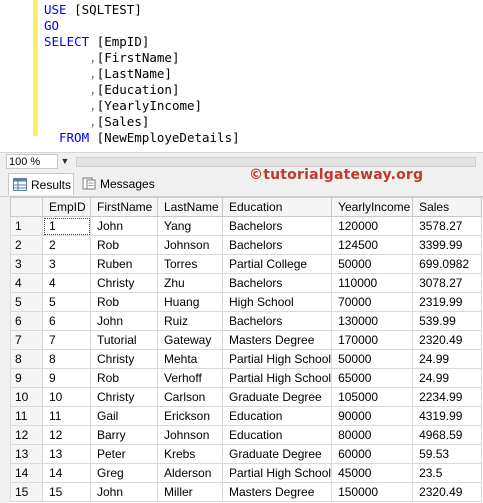  I want to click on table-cell: 110000, so click(372, 283).